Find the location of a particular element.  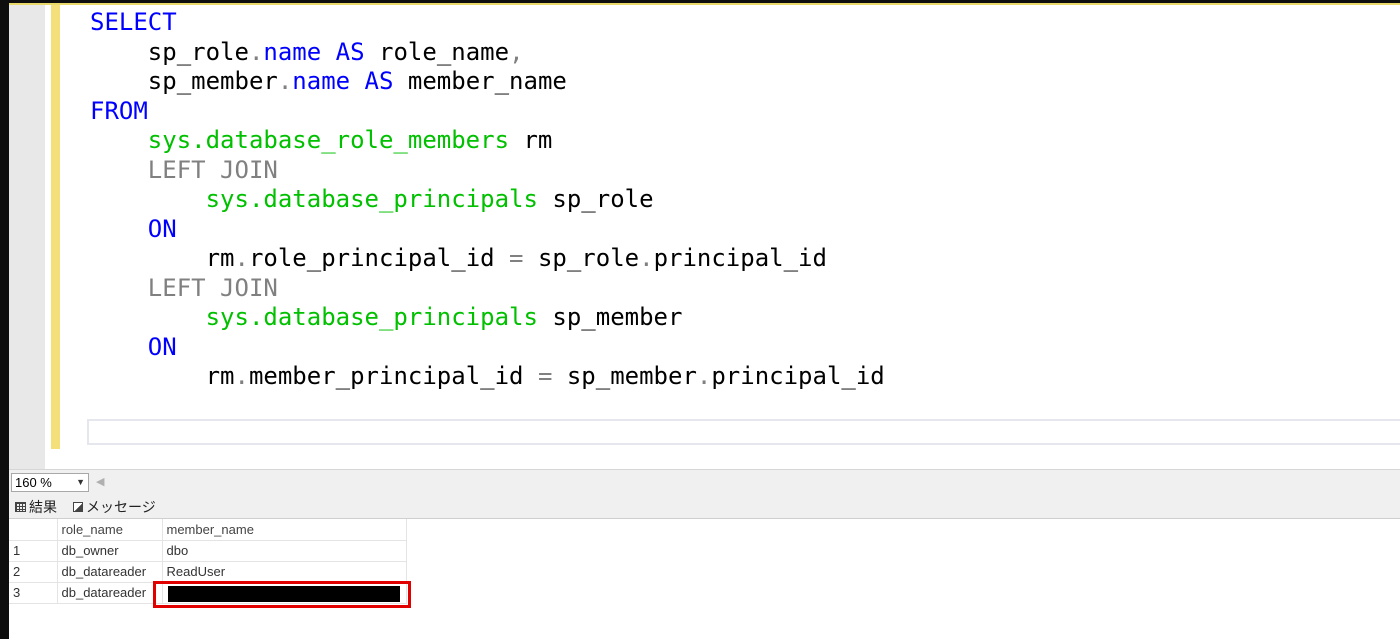

cell-member-name: ReadUser is located at coordinates (284, 572).